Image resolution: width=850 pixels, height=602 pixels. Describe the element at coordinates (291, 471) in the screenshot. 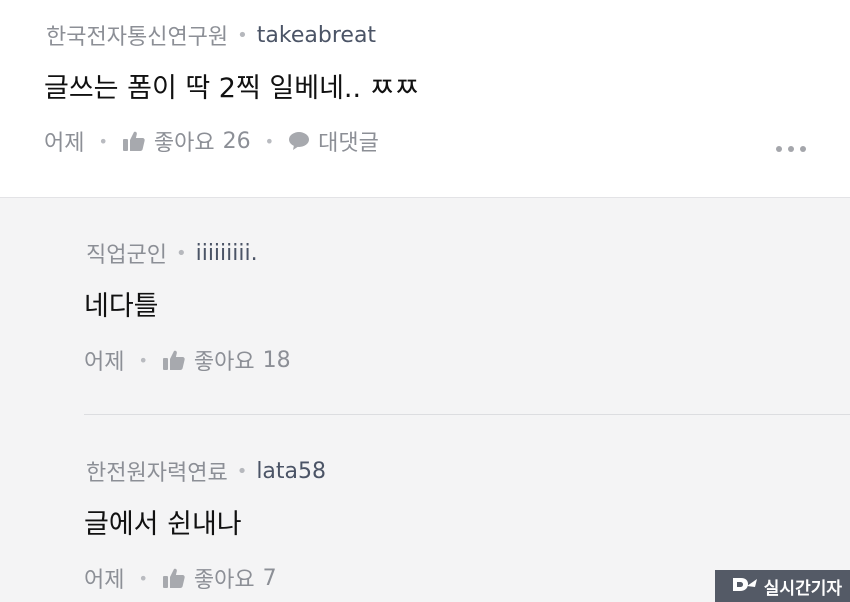

I see `author-username: lata58` at that location.